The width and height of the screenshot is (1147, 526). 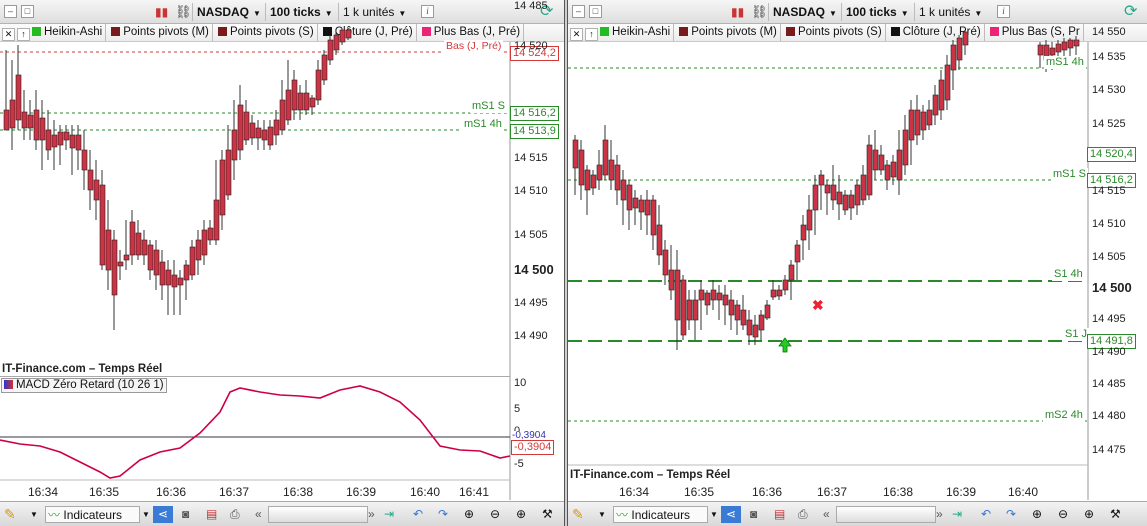 What do you see at coordinates (1109, 450) in the screenshot?
I see `price-axis-label: 14 475` at bounding box center [1109, 450].